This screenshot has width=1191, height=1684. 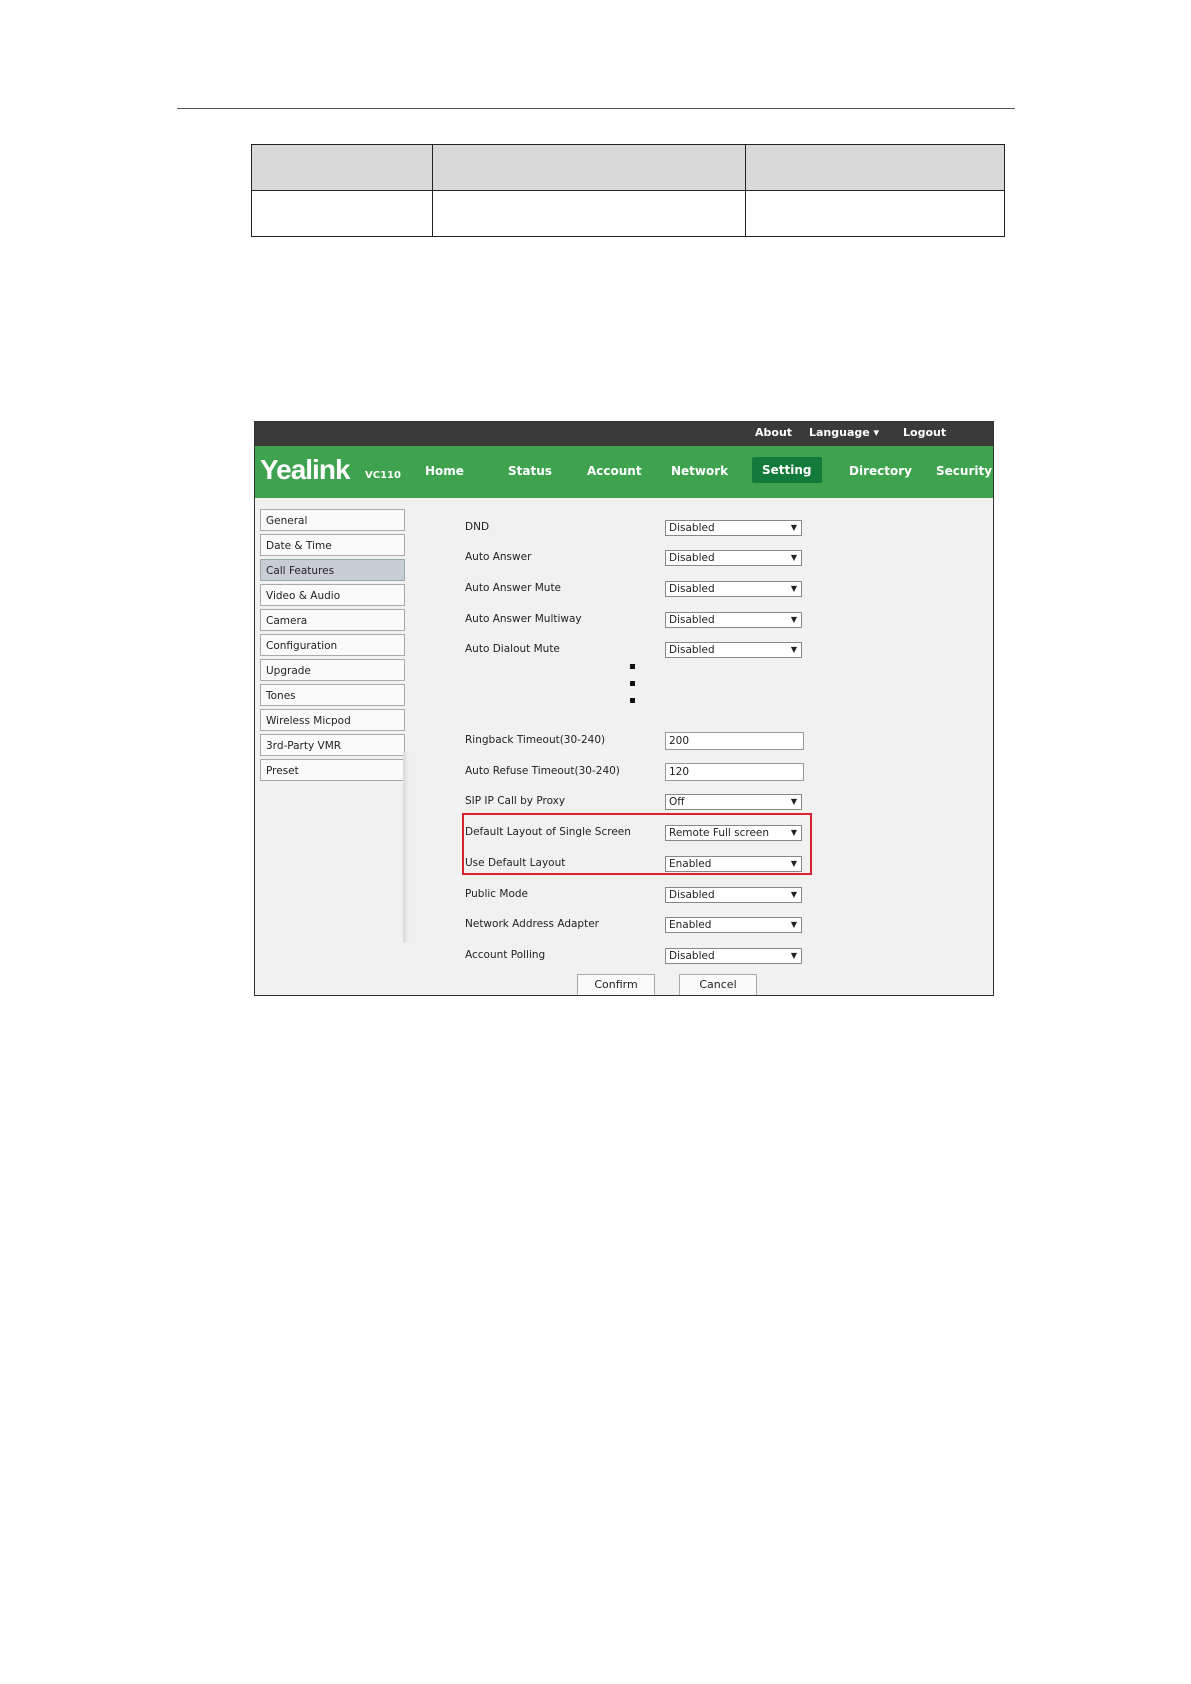 I want to click on dnd-select: Disabled ▼, so click(x=733, y=528).